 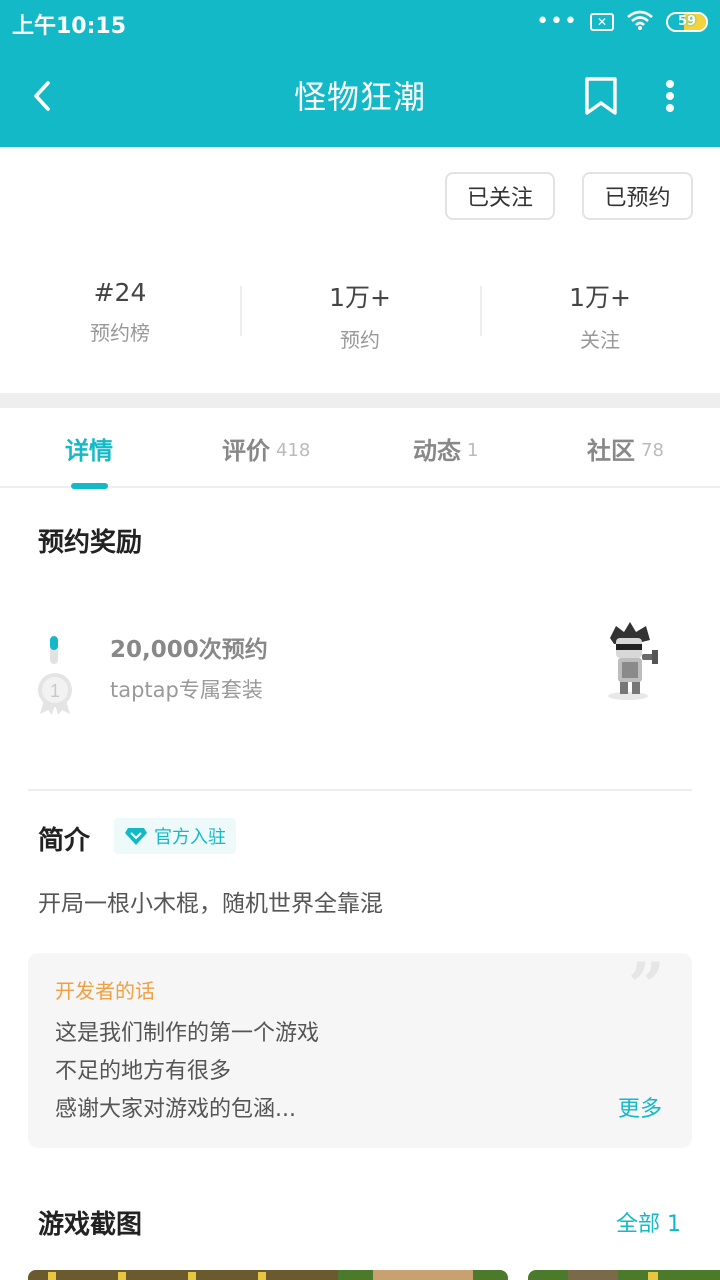 I want to click on reserve-button: 已预约, so click(x=637, y=196).